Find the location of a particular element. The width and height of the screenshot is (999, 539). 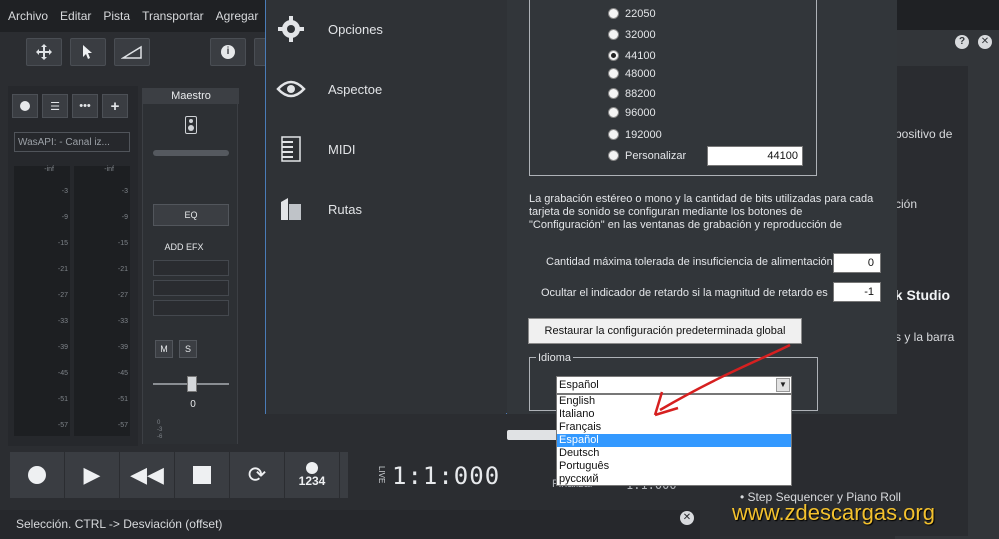

watermark: www.zdescargas.org is located at coordinates (833, 512).